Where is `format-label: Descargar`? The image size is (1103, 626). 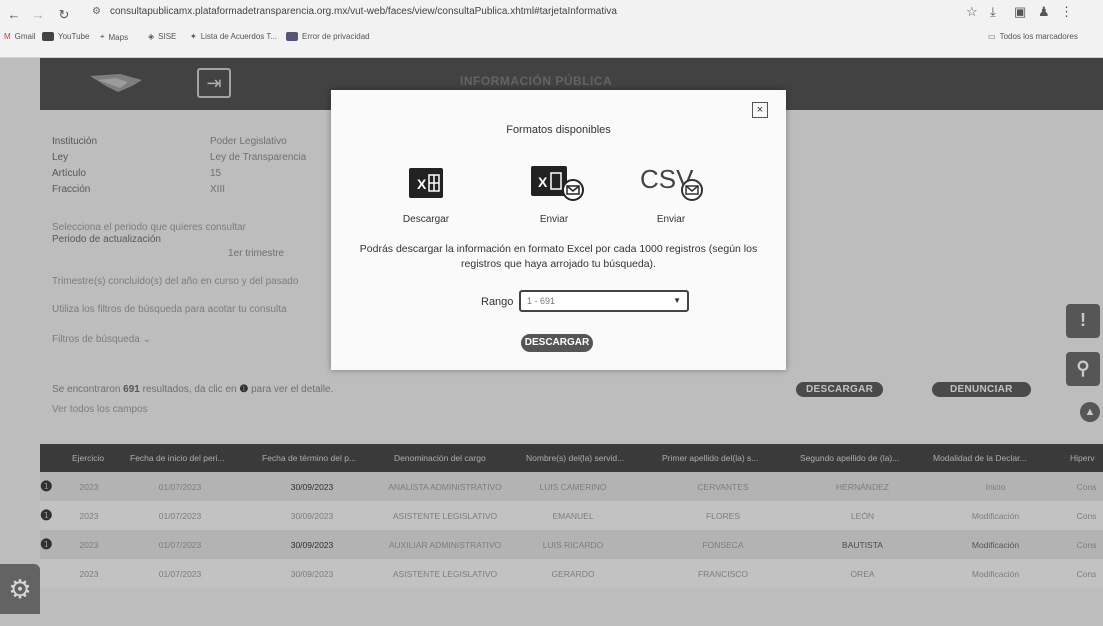 format-label: Descargar is located at coordinates (426, 219).